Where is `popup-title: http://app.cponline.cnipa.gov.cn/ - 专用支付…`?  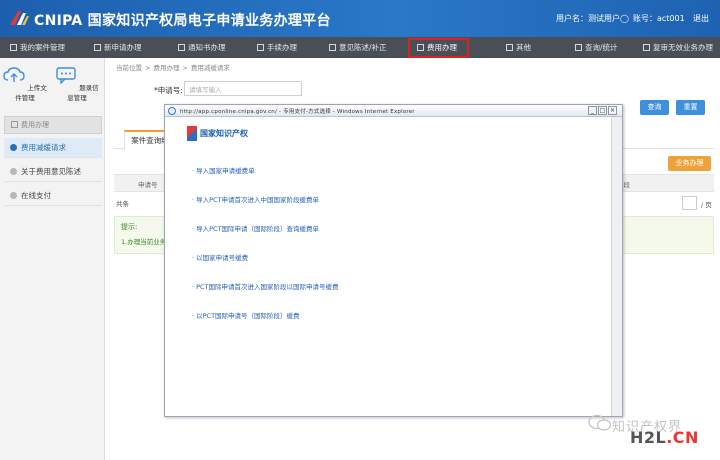
popup-title: http://app.cponline.cnipa.gov.cn/ - 专用支付… is located at coordinates (297, 112).